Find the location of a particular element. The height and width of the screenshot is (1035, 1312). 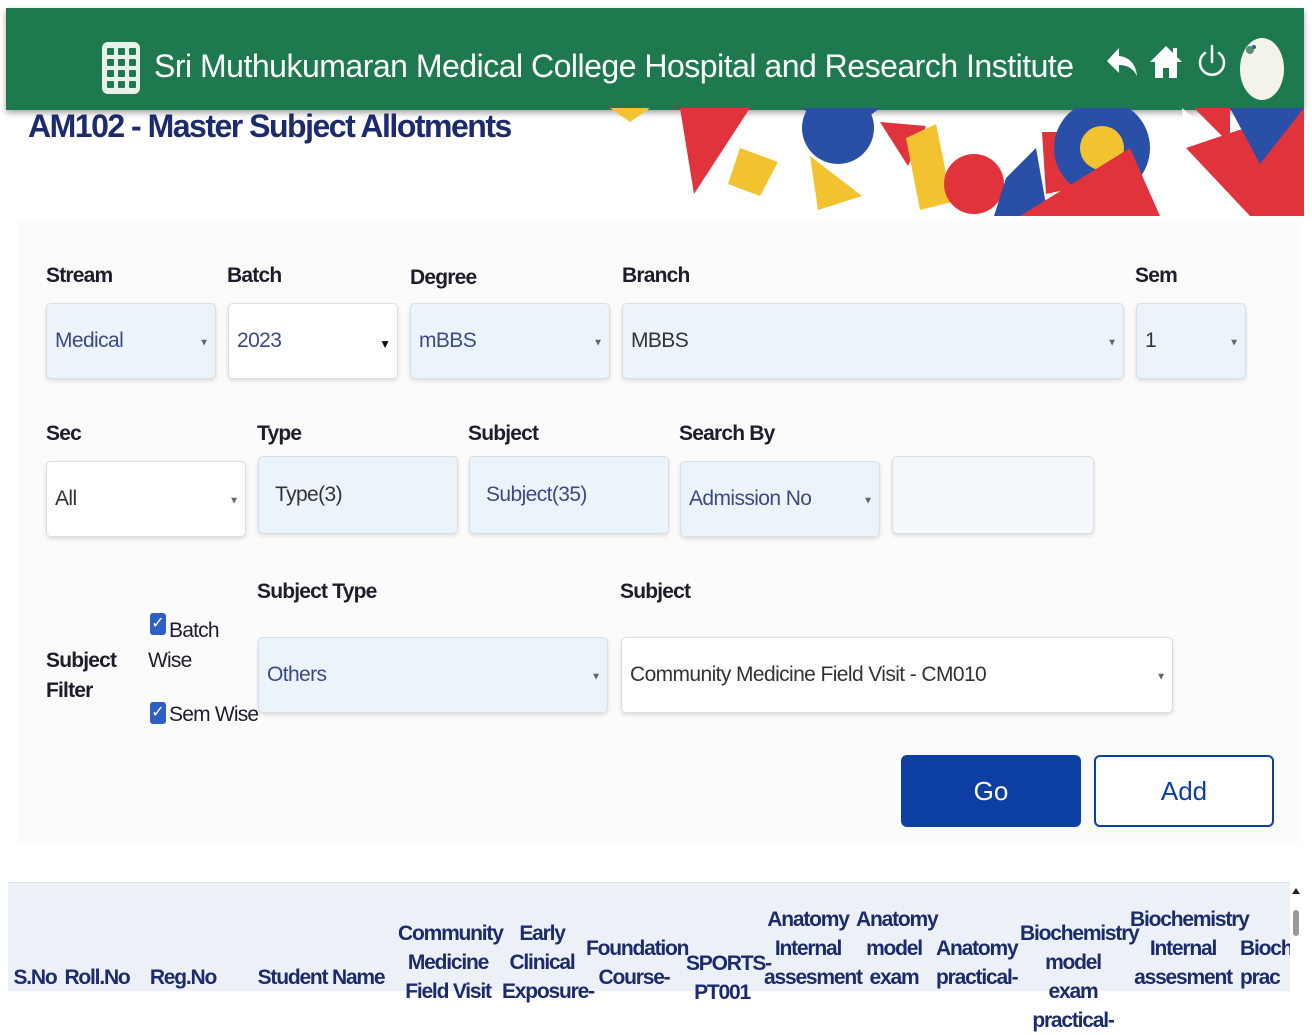

subject-filter-subject-label: Subject is located at coordinates (655, 591).